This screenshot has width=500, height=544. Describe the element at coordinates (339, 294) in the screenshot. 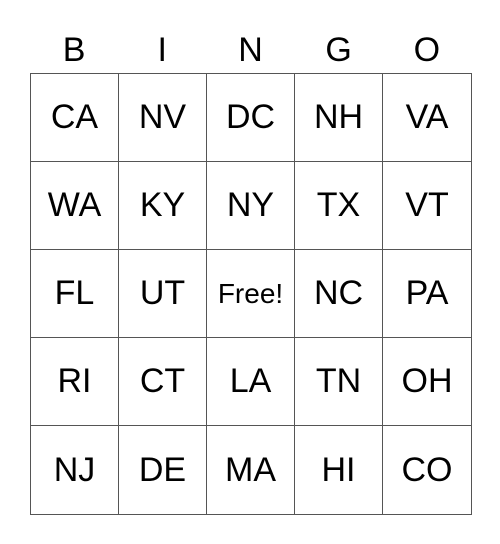

I see `bingo-cell: NC` at that location.